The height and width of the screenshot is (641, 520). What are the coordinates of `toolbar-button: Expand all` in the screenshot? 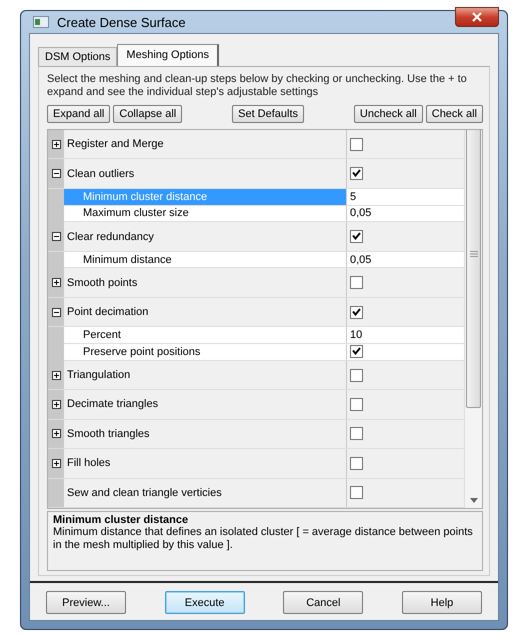 It's located at (78, 114).